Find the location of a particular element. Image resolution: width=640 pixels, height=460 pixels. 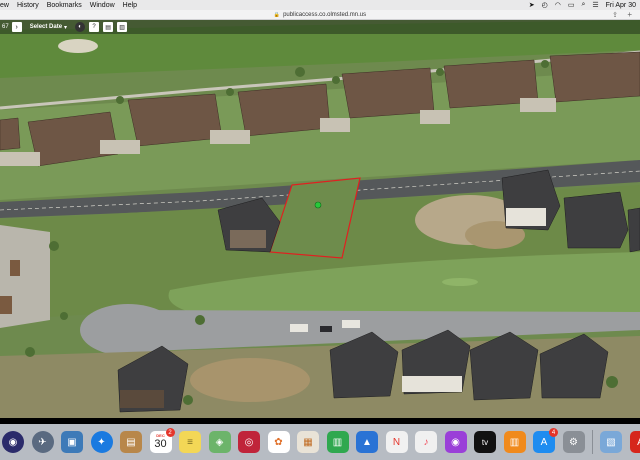

dock-news: N is located at coordinates (396, 442).